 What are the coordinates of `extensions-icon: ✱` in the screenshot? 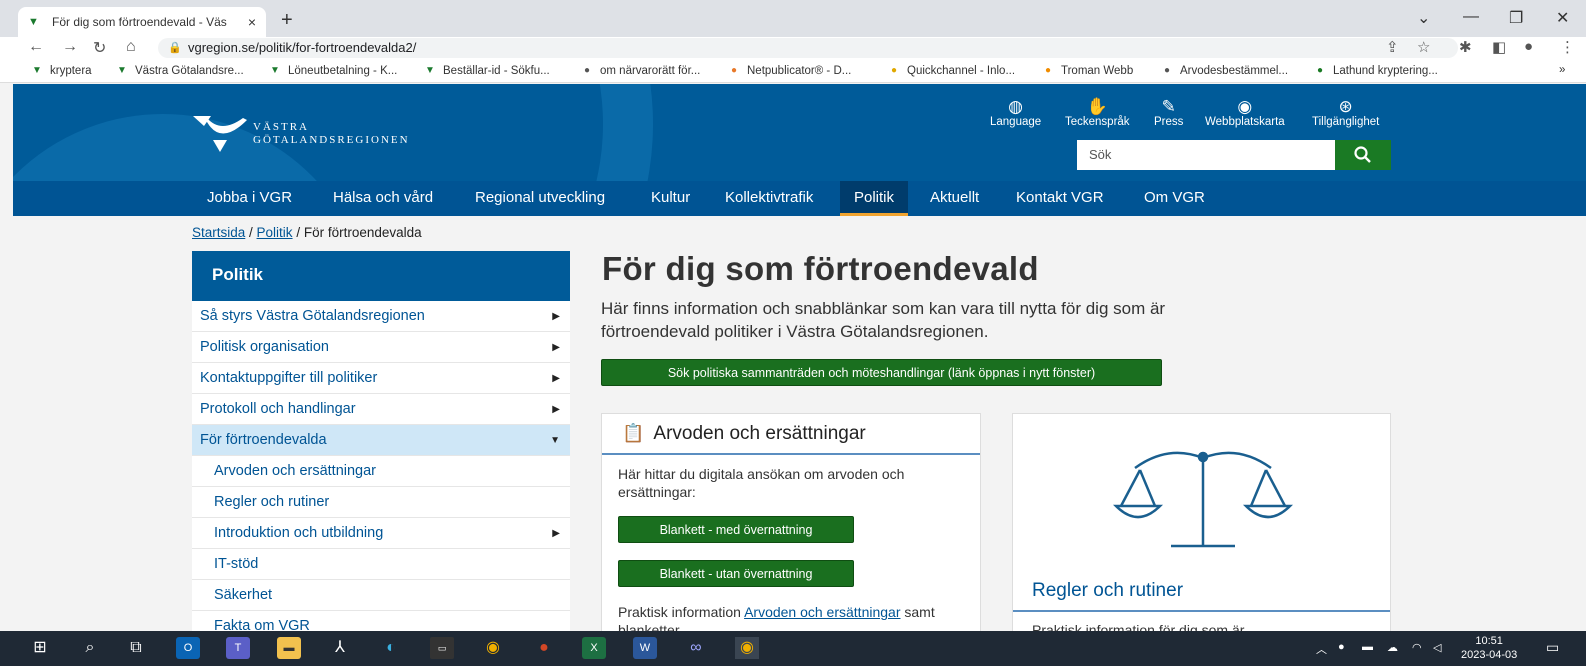 It's located at (1465, 47).